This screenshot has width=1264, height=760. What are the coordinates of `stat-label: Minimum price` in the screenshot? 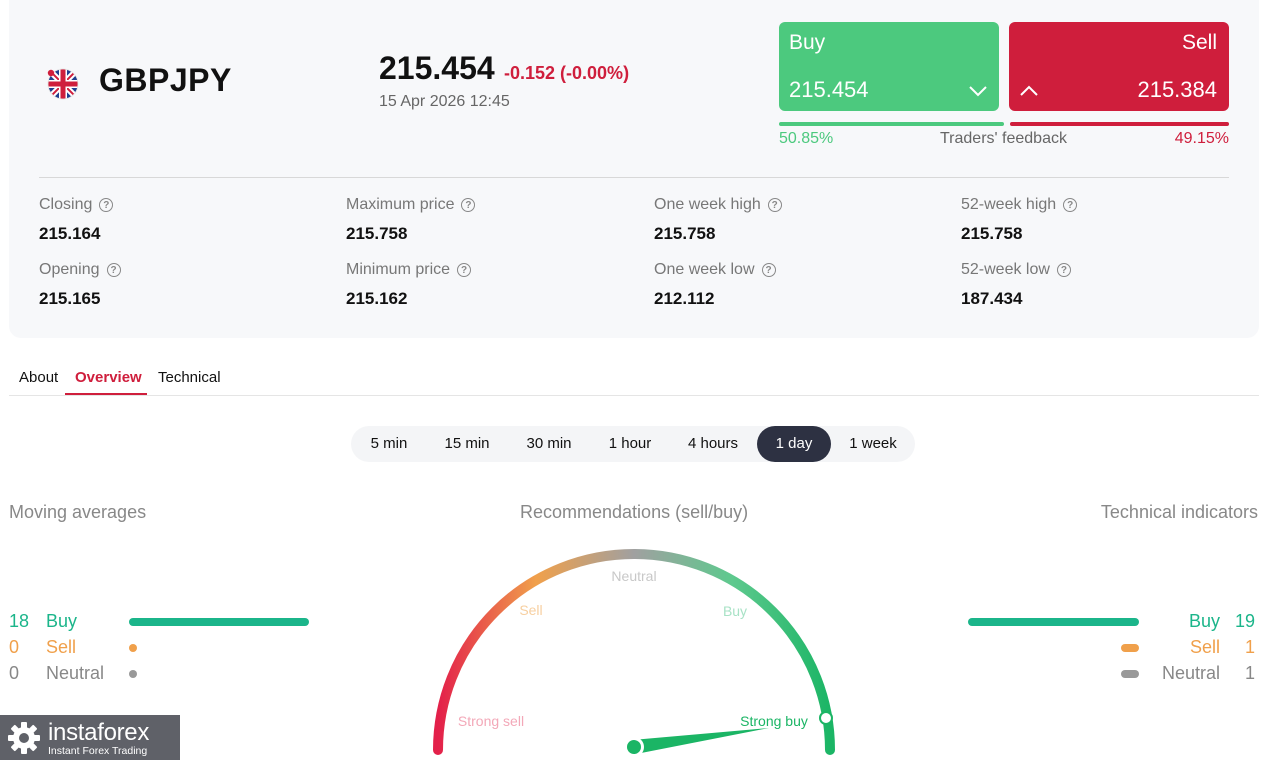 It's located at (398, 269).